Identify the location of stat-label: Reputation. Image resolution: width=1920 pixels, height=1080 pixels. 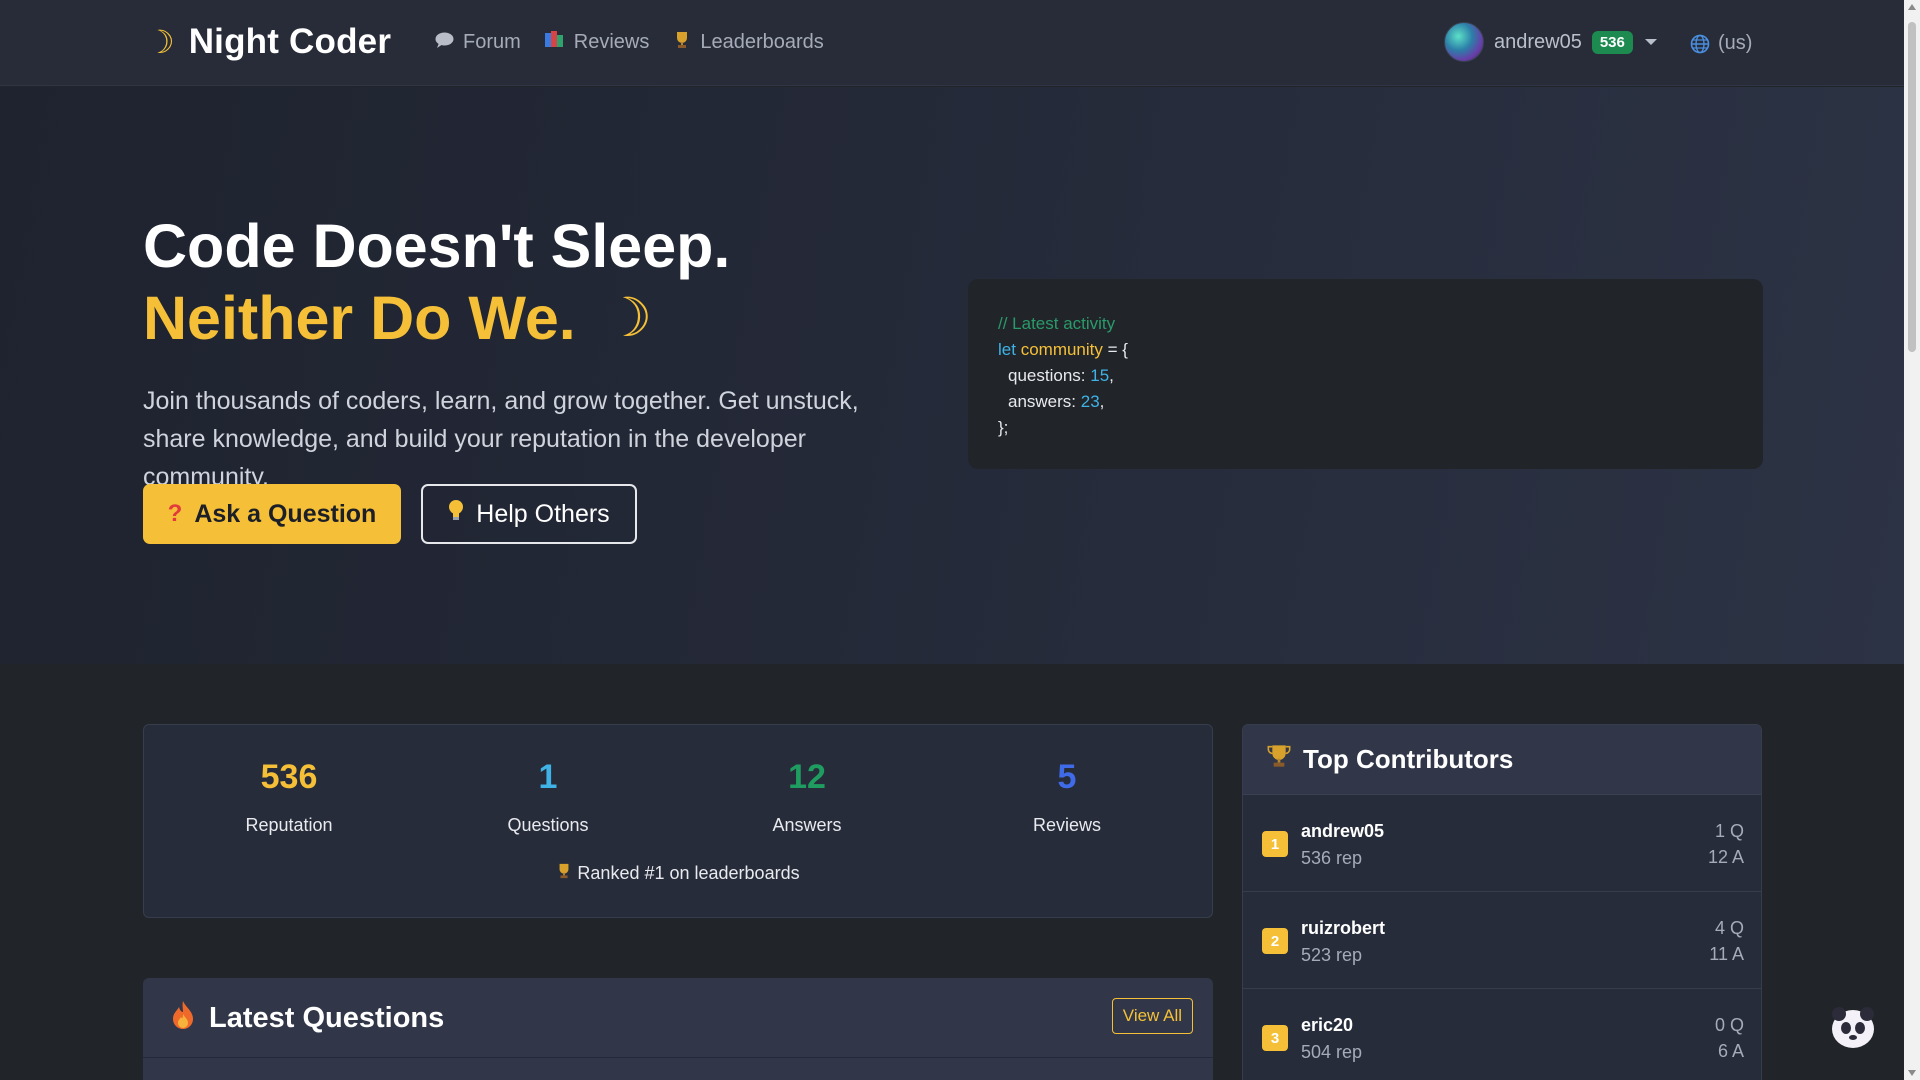
(289, 825).